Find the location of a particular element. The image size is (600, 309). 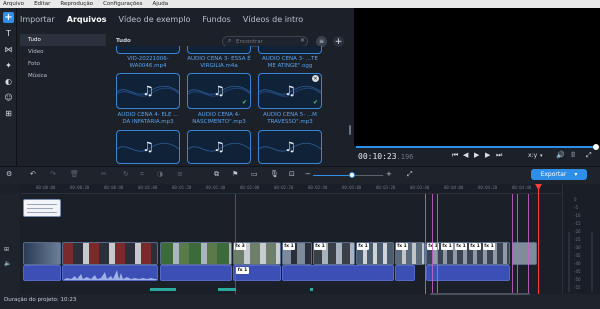

add-media-button: + is located at coordinates (338, 41).